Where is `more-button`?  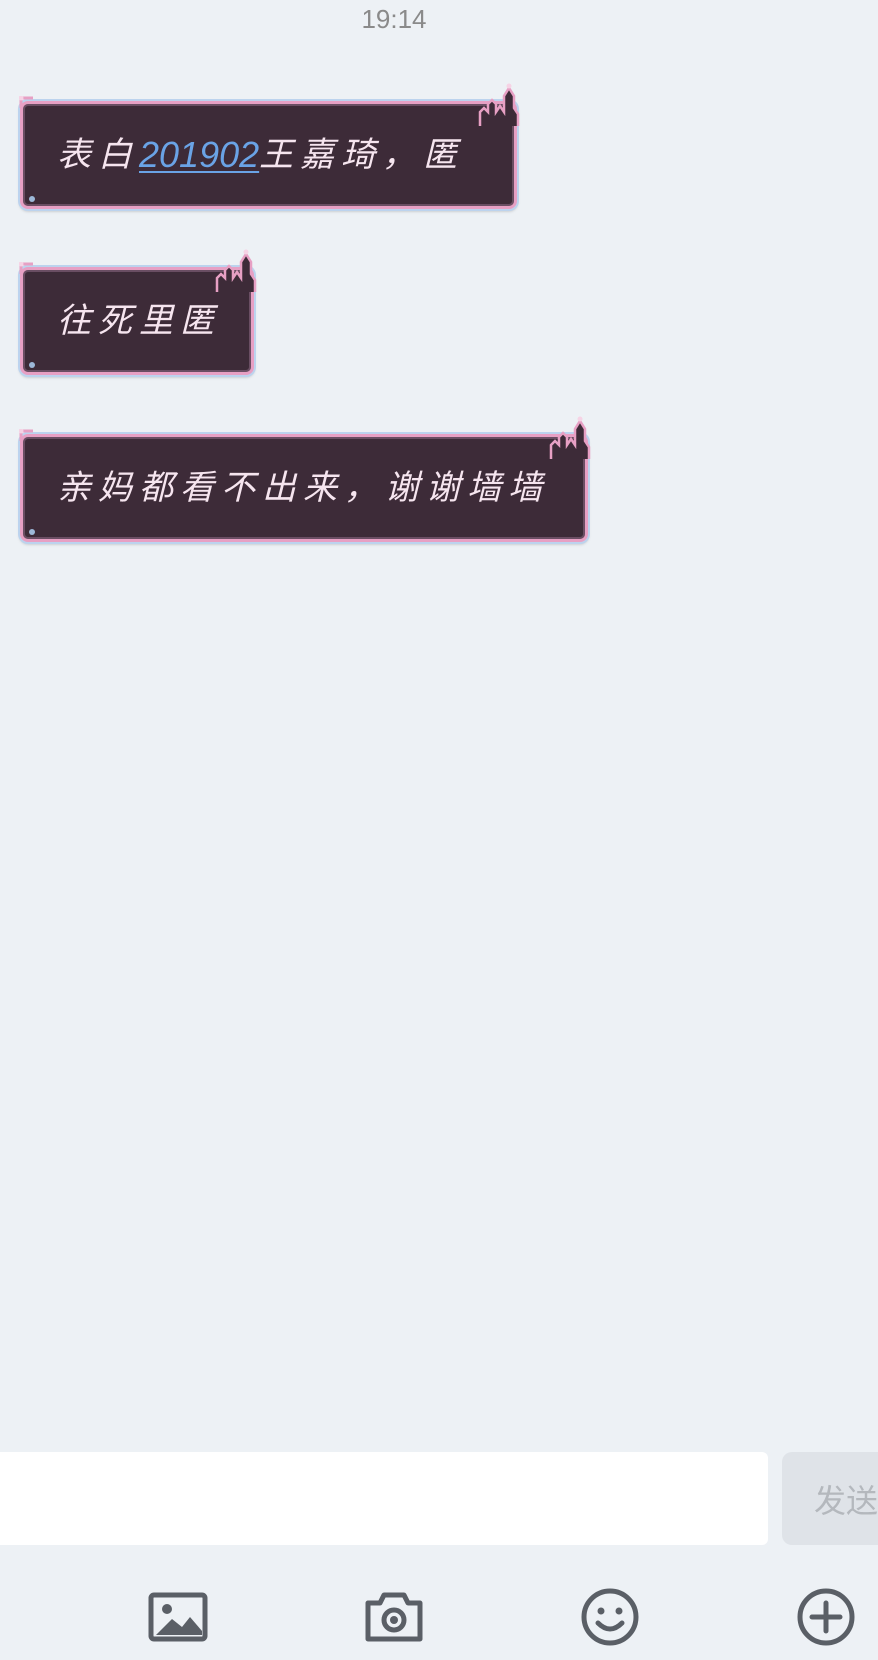 more-button is located at coordinates (826, 1617).